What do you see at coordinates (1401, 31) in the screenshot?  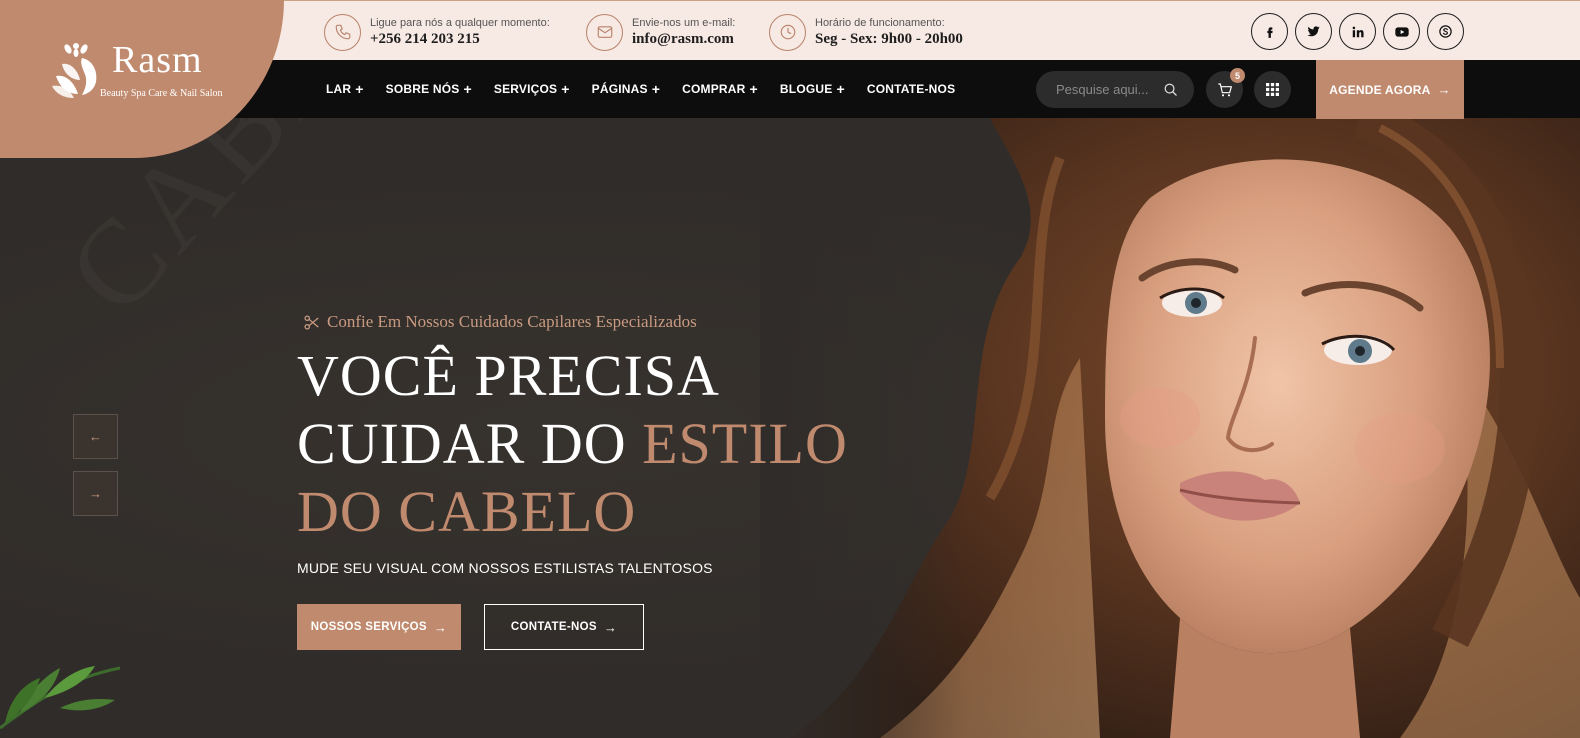 I see `youtube-icon` at bounding box center [1401, 31].